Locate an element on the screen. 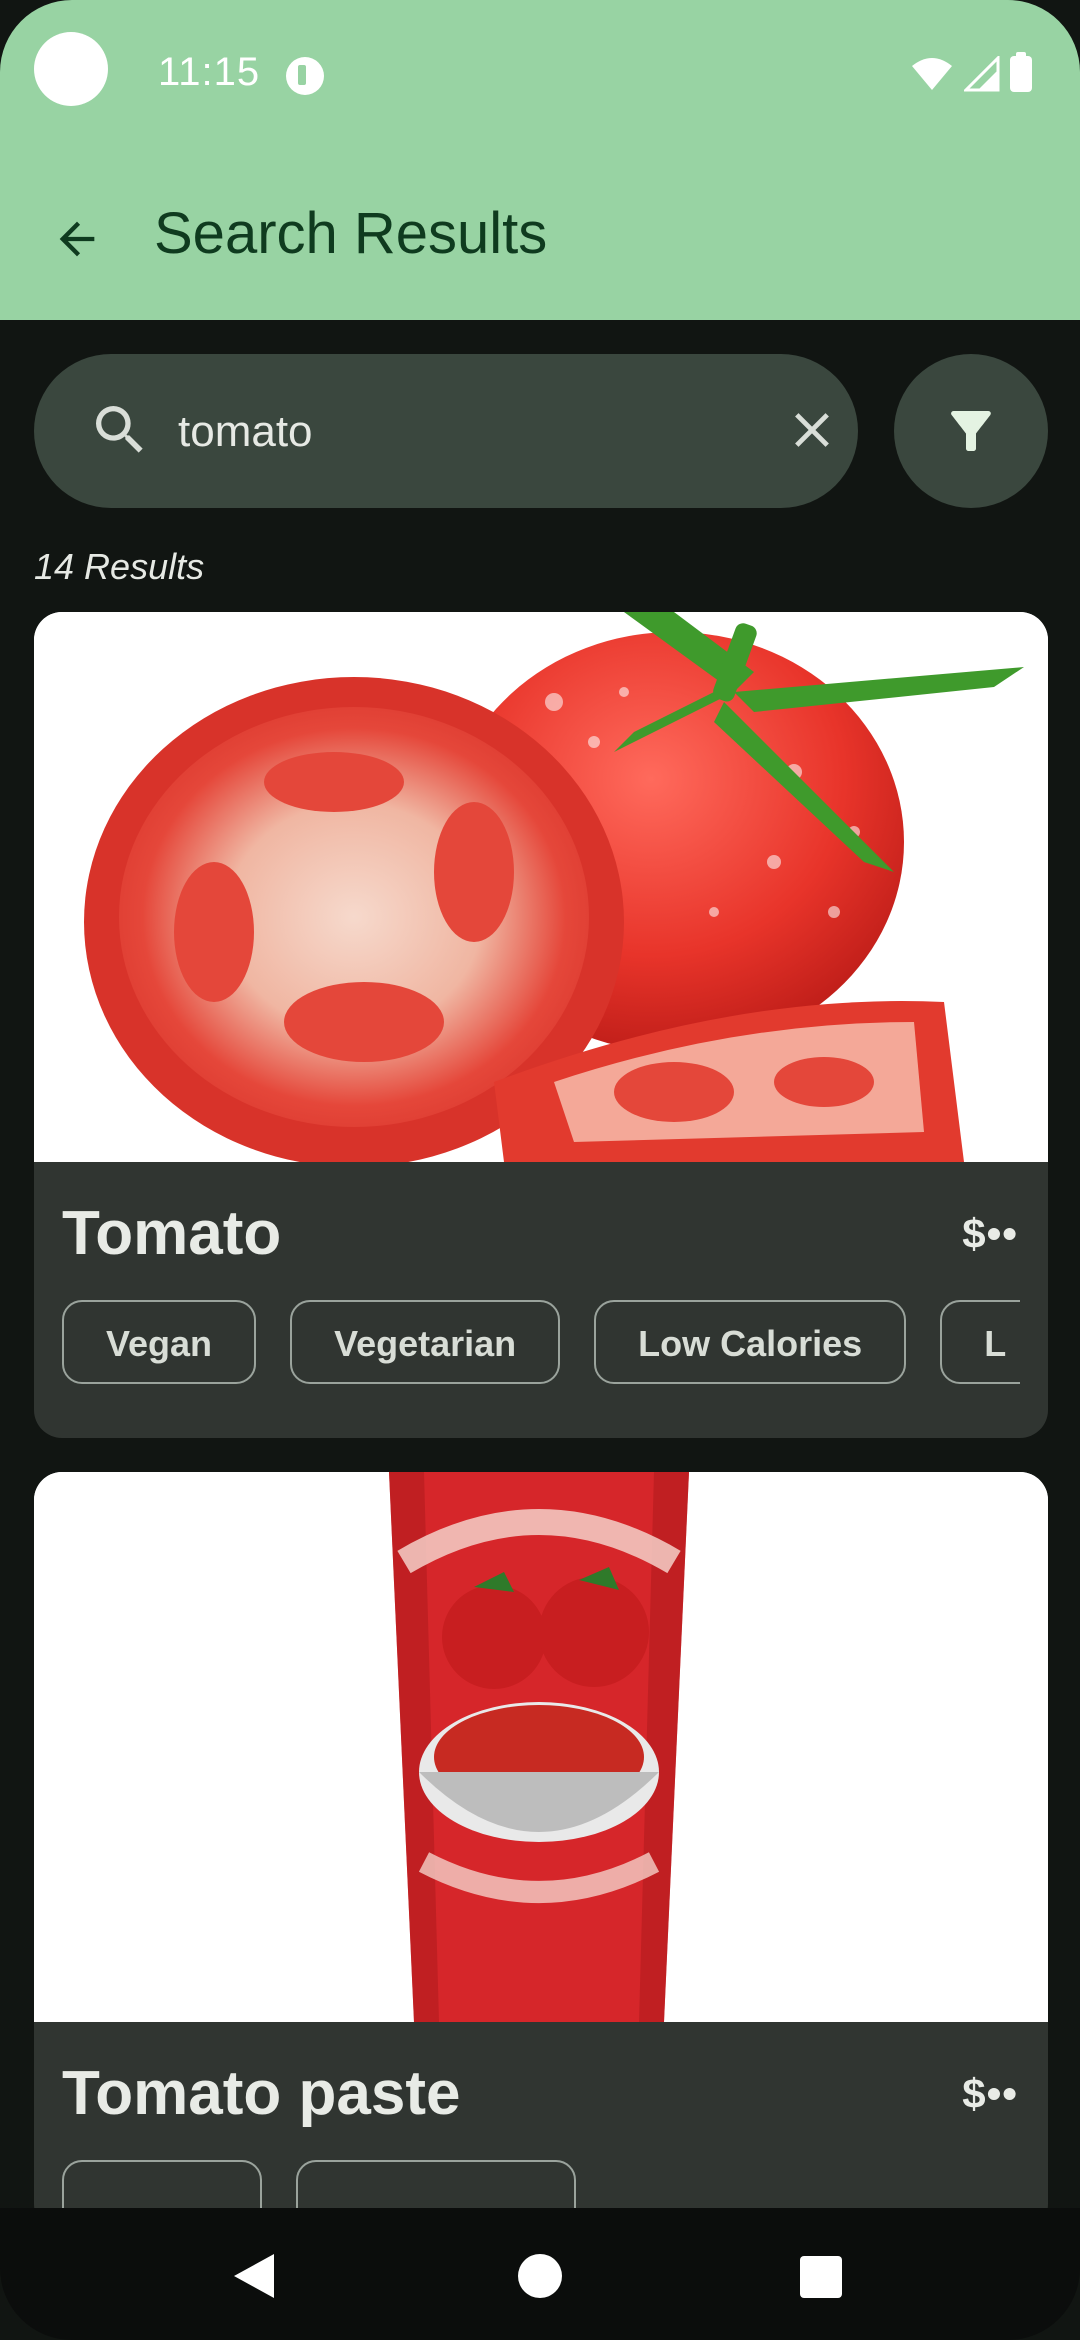 The image size is (1080, 2340). wifi-icon is located at coordinates (932, 74).